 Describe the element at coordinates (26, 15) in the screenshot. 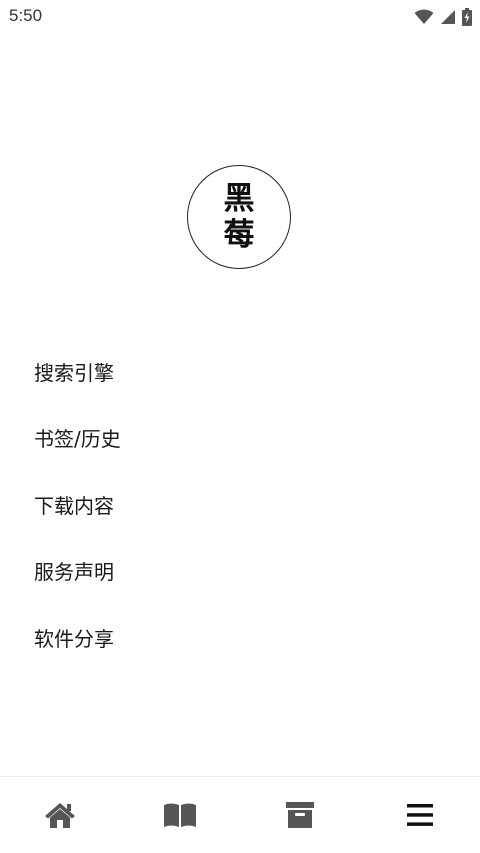

I see `status-time: 5:50` at that location.